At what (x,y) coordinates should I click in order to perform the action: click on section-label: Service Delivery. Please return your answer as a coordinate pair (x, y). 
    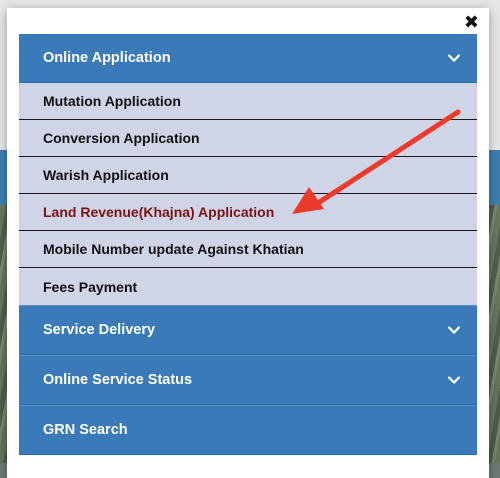
    Looking at the image, I should click on (99, 330).